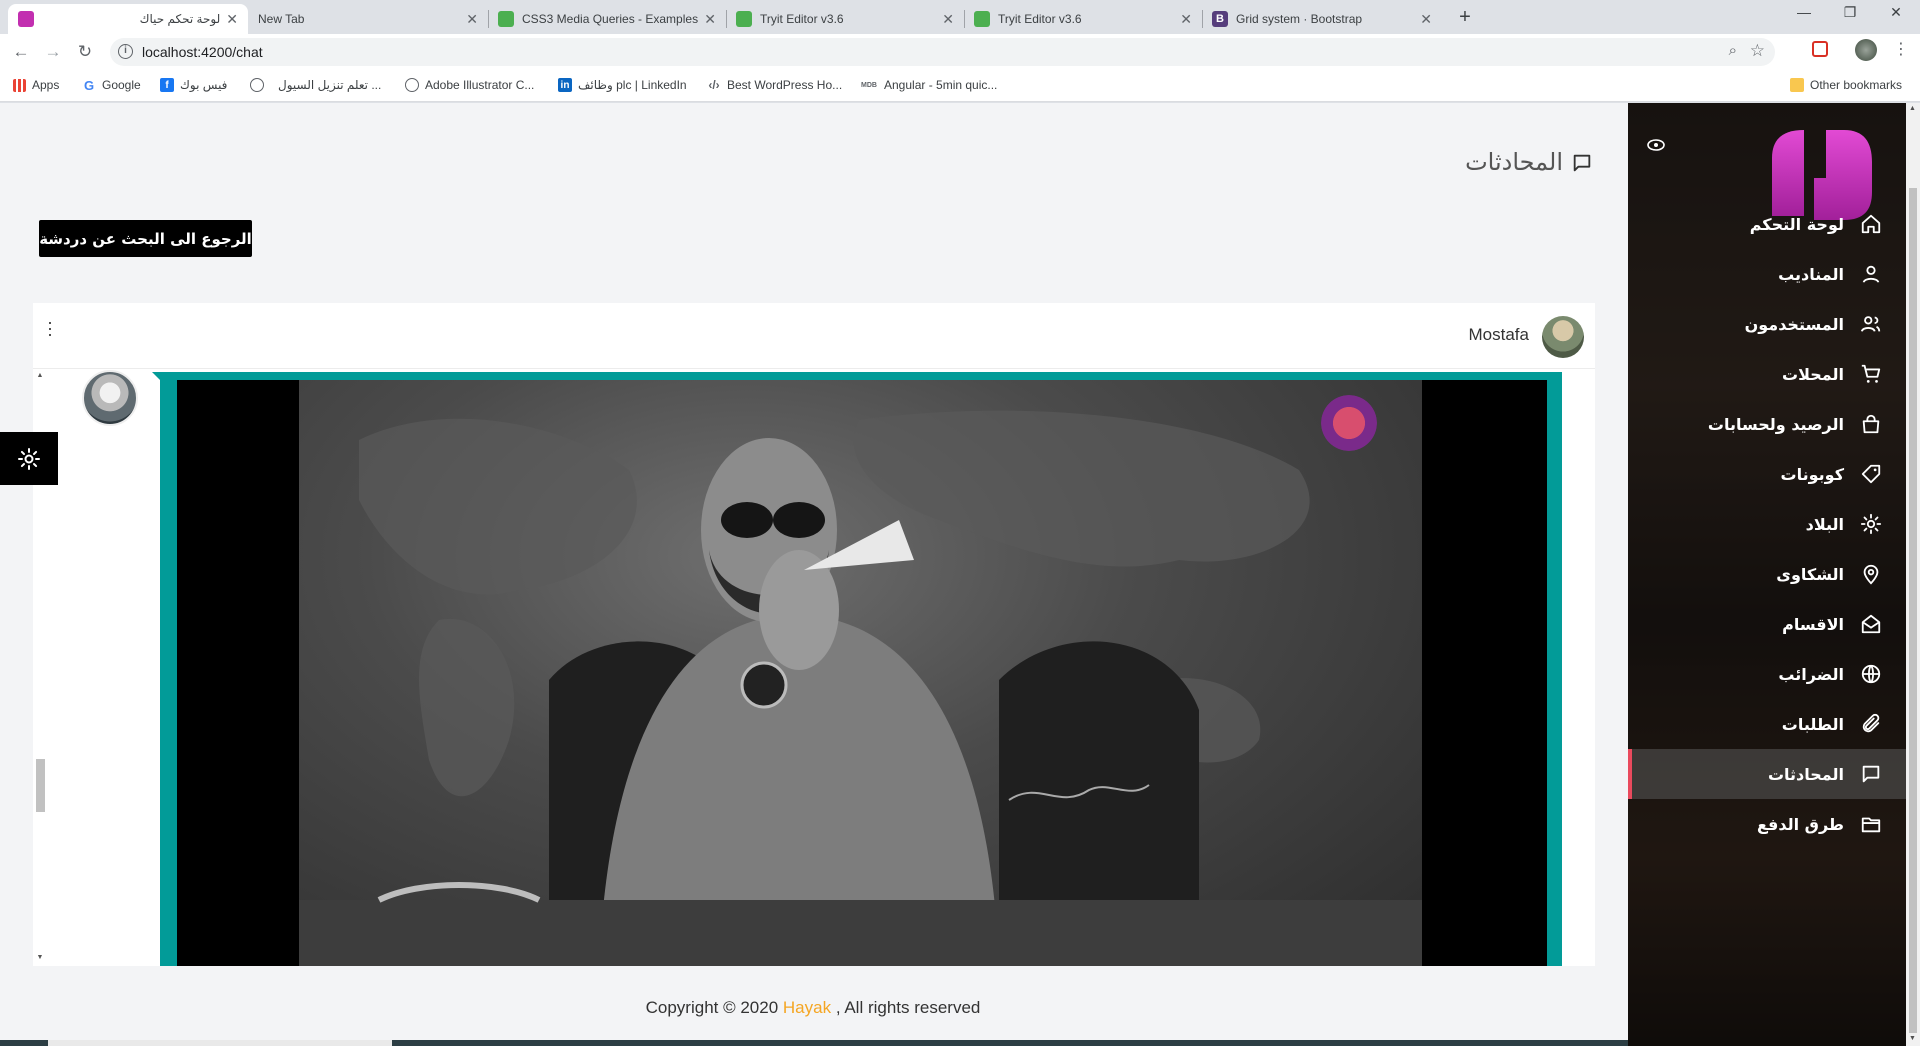 This screenshot has width=1920, height=1046. Describe the element at coordinates (1767, 624) in the screenshot. I see `sidebar-item-categories: الاقسام` at that location.